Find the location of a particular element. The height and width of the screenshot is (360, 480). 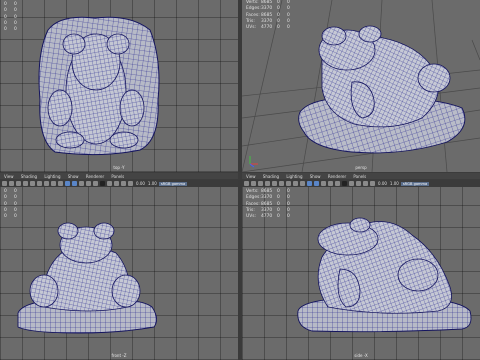

panel-toolbar-bottom-right: 0.00 1.00 sRGB gamma is located at coordinates (361, 183).